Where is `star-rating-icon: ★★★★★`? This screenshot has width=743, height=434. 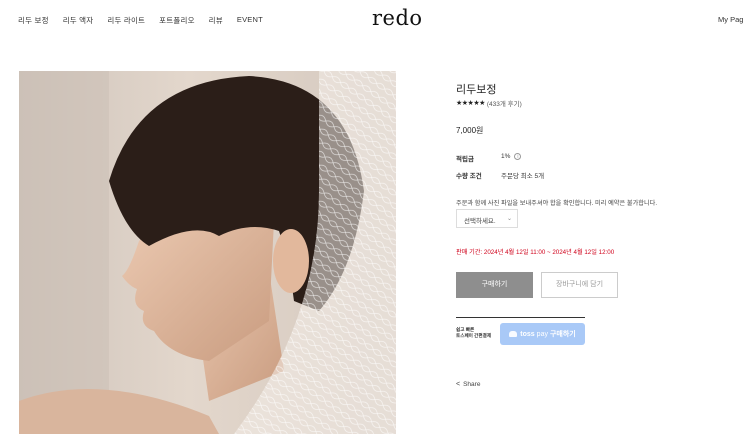 star-rating-icon: ★★★★★ is located at coordinates (470, 103).